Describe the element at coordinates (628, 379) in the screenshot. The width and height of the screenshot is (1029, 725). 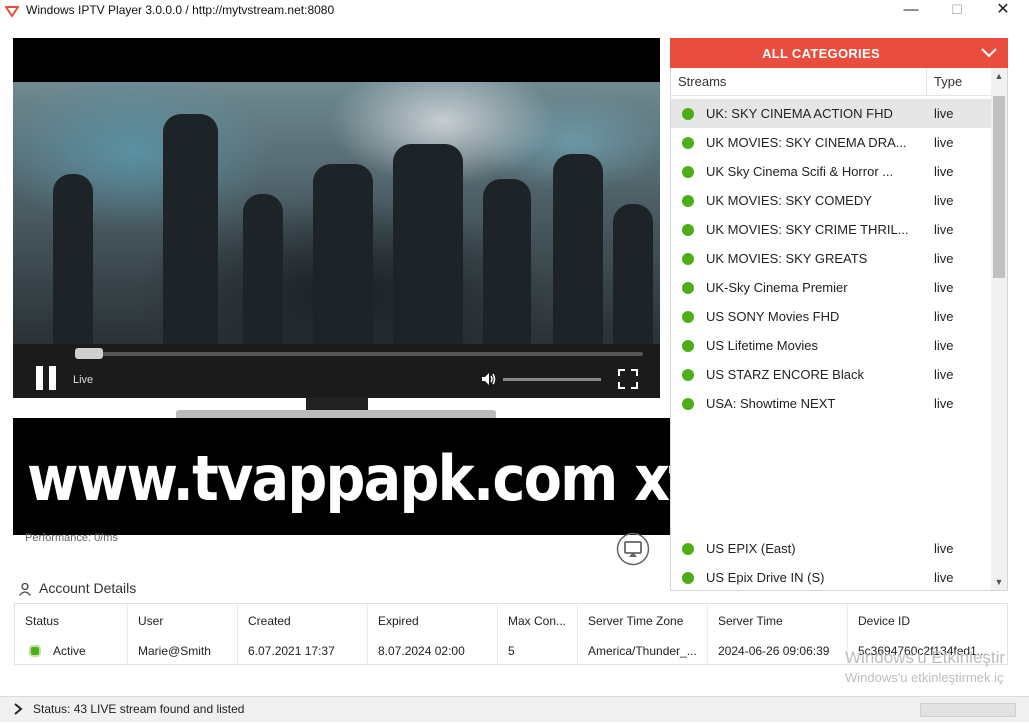
I see `fullscreen-icon` at that location.